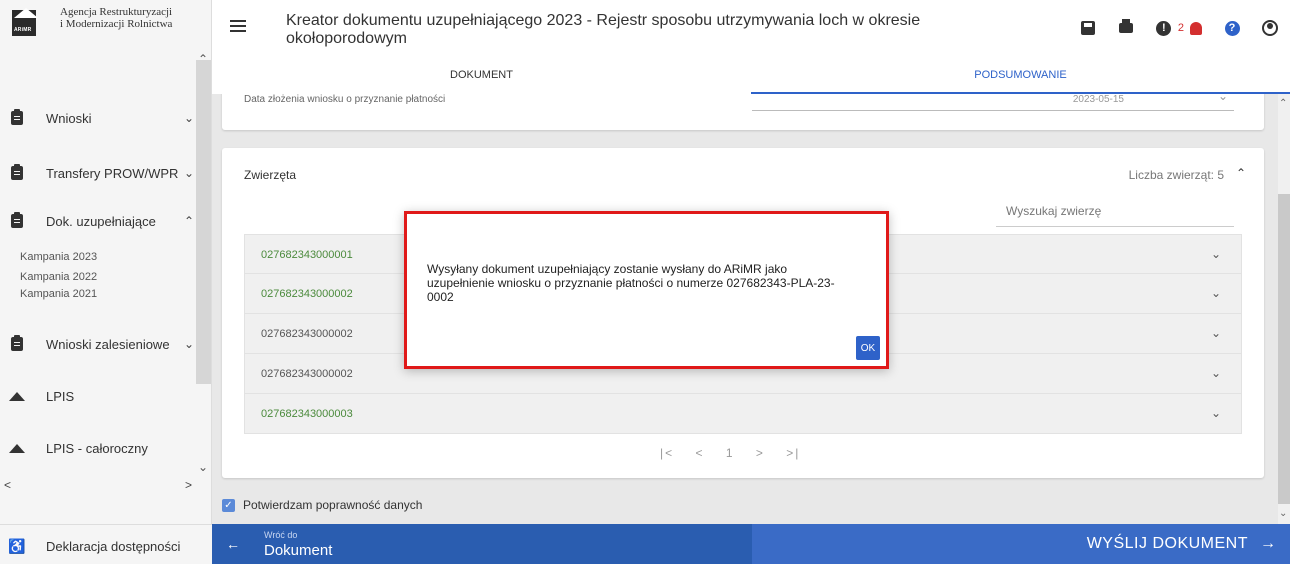  Describe the element at coordinates (333, 505) in the screenshot. I see `confirm-label: Potwierdzam poprawność danych` at that location.